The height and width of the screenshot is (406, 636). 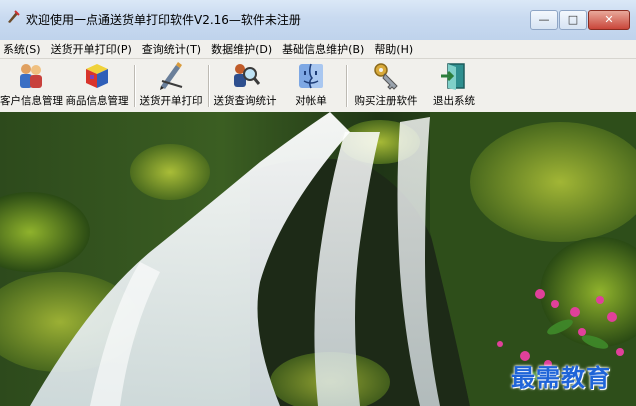 What do you see at coordinates (454, 101) in the screenshot?
I see `toolbar-label: 退出系统` at bounding box center [454, 101].